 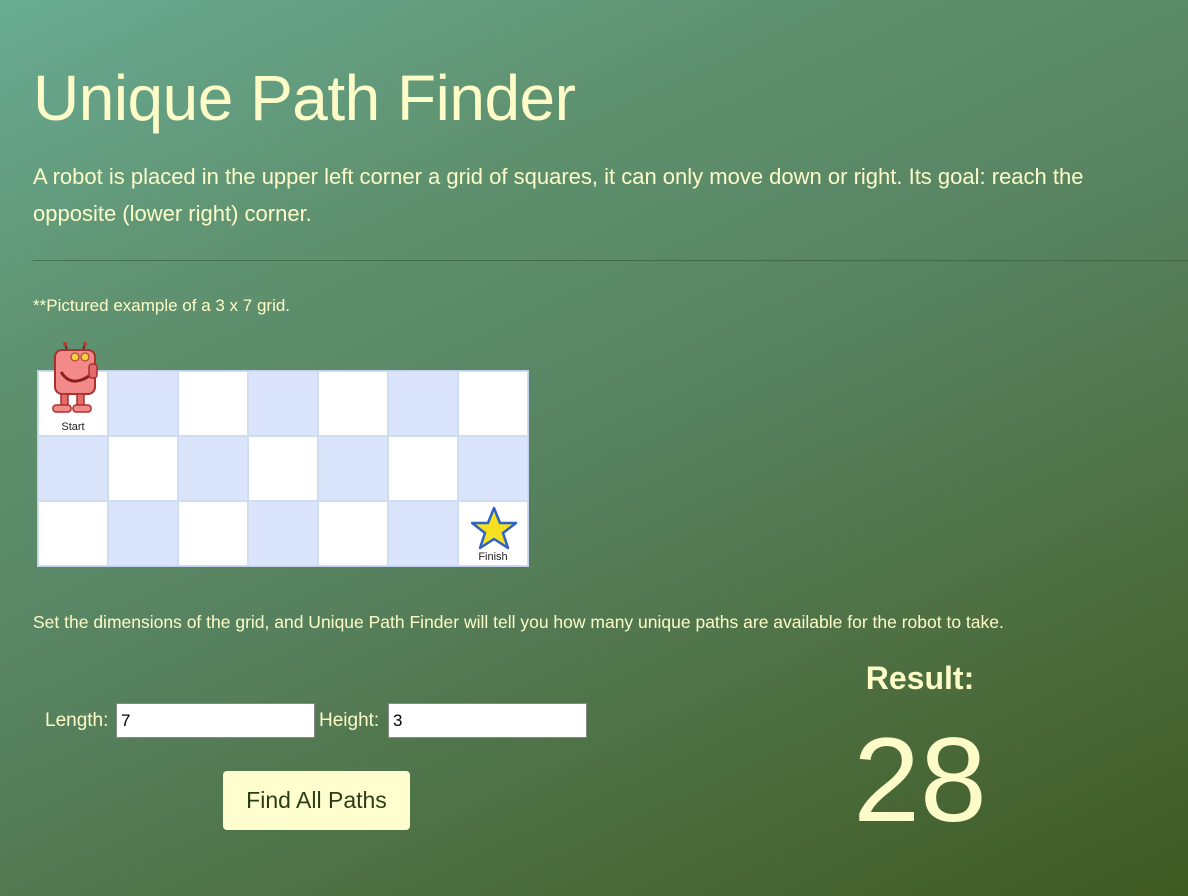 What do you see at coordinates (304, 98) in the screenshot?
I see `page-title: Unique Path Finder` at bounding box center [304, 98].